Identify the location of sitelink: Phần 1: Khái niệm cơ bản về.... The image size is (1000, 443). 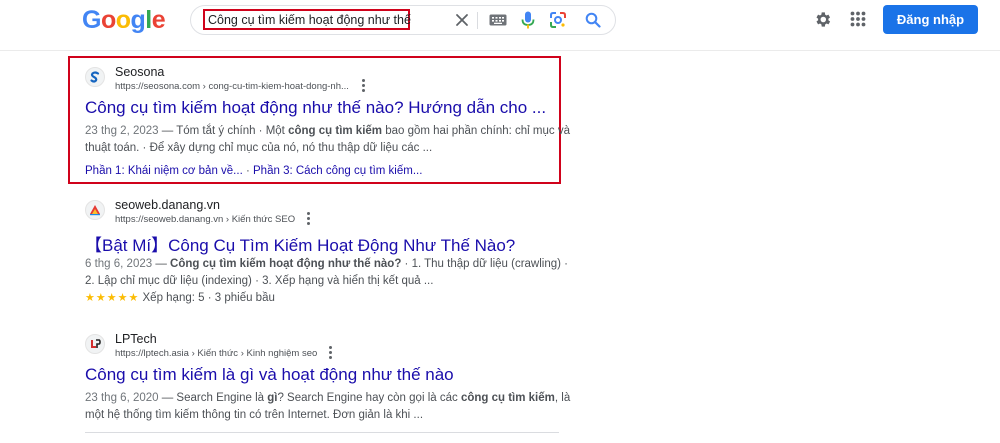
(164, 171).